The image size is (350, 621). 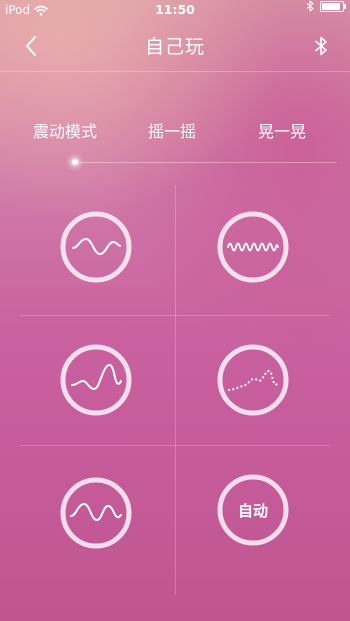 I want to click on tab-indicator, so click(x=75, y=162).